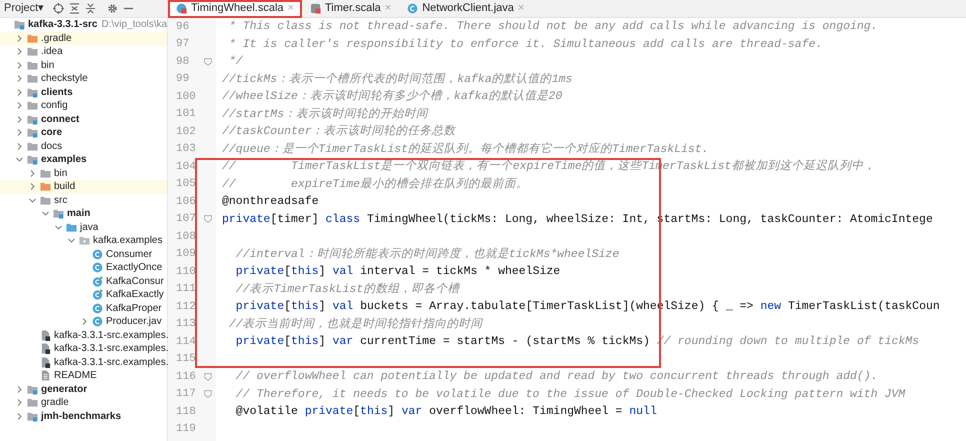 Image resolution: width=966 pixels, height=441 pixels. What do you see at coordinates (83, 79) in the screenshot?
I see `tree-item: checkstyle` at bounding box center [83, 79].